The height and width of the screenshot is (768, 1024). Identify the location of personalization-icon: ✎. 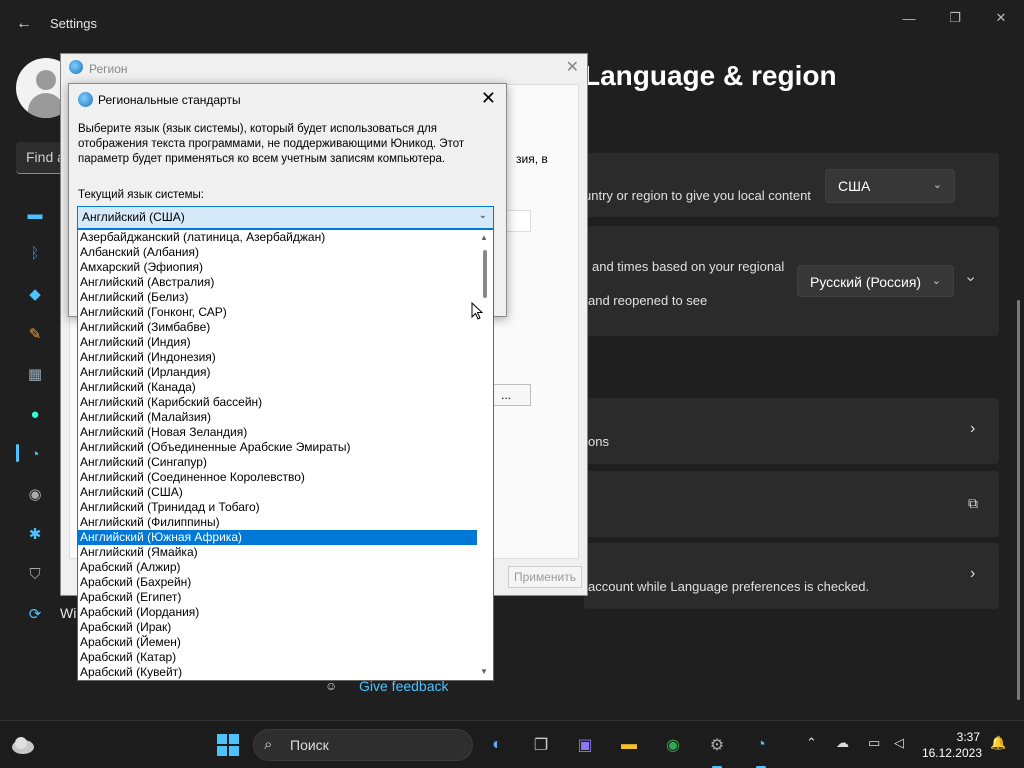
(35, 334).